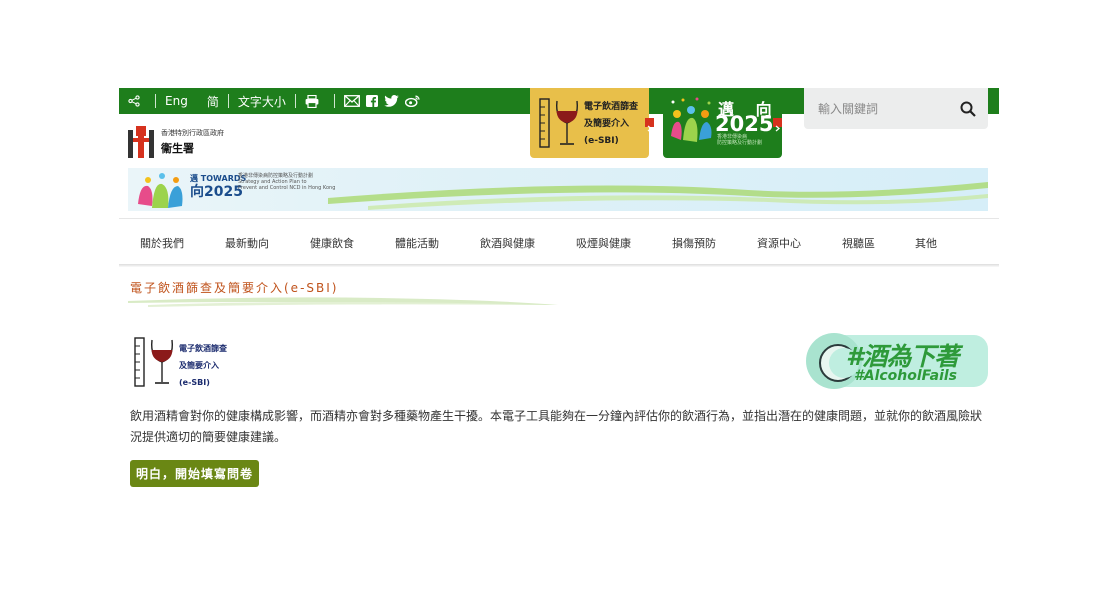 The image size is (1112, 612). I want to click on department-emblem-icon, so click(141, 142).